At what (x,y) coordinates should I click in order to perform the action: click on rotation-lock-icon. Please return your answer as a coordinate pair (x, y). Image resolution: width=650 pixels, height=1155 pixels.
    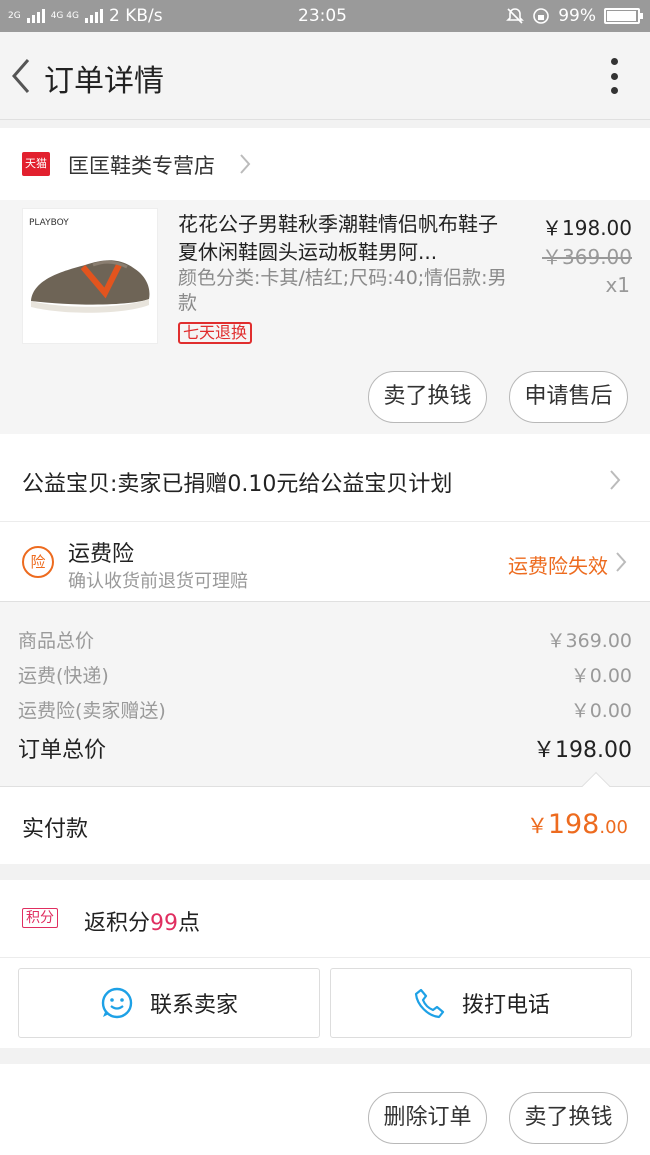
    Looking at the image, I should click on (541, 16).